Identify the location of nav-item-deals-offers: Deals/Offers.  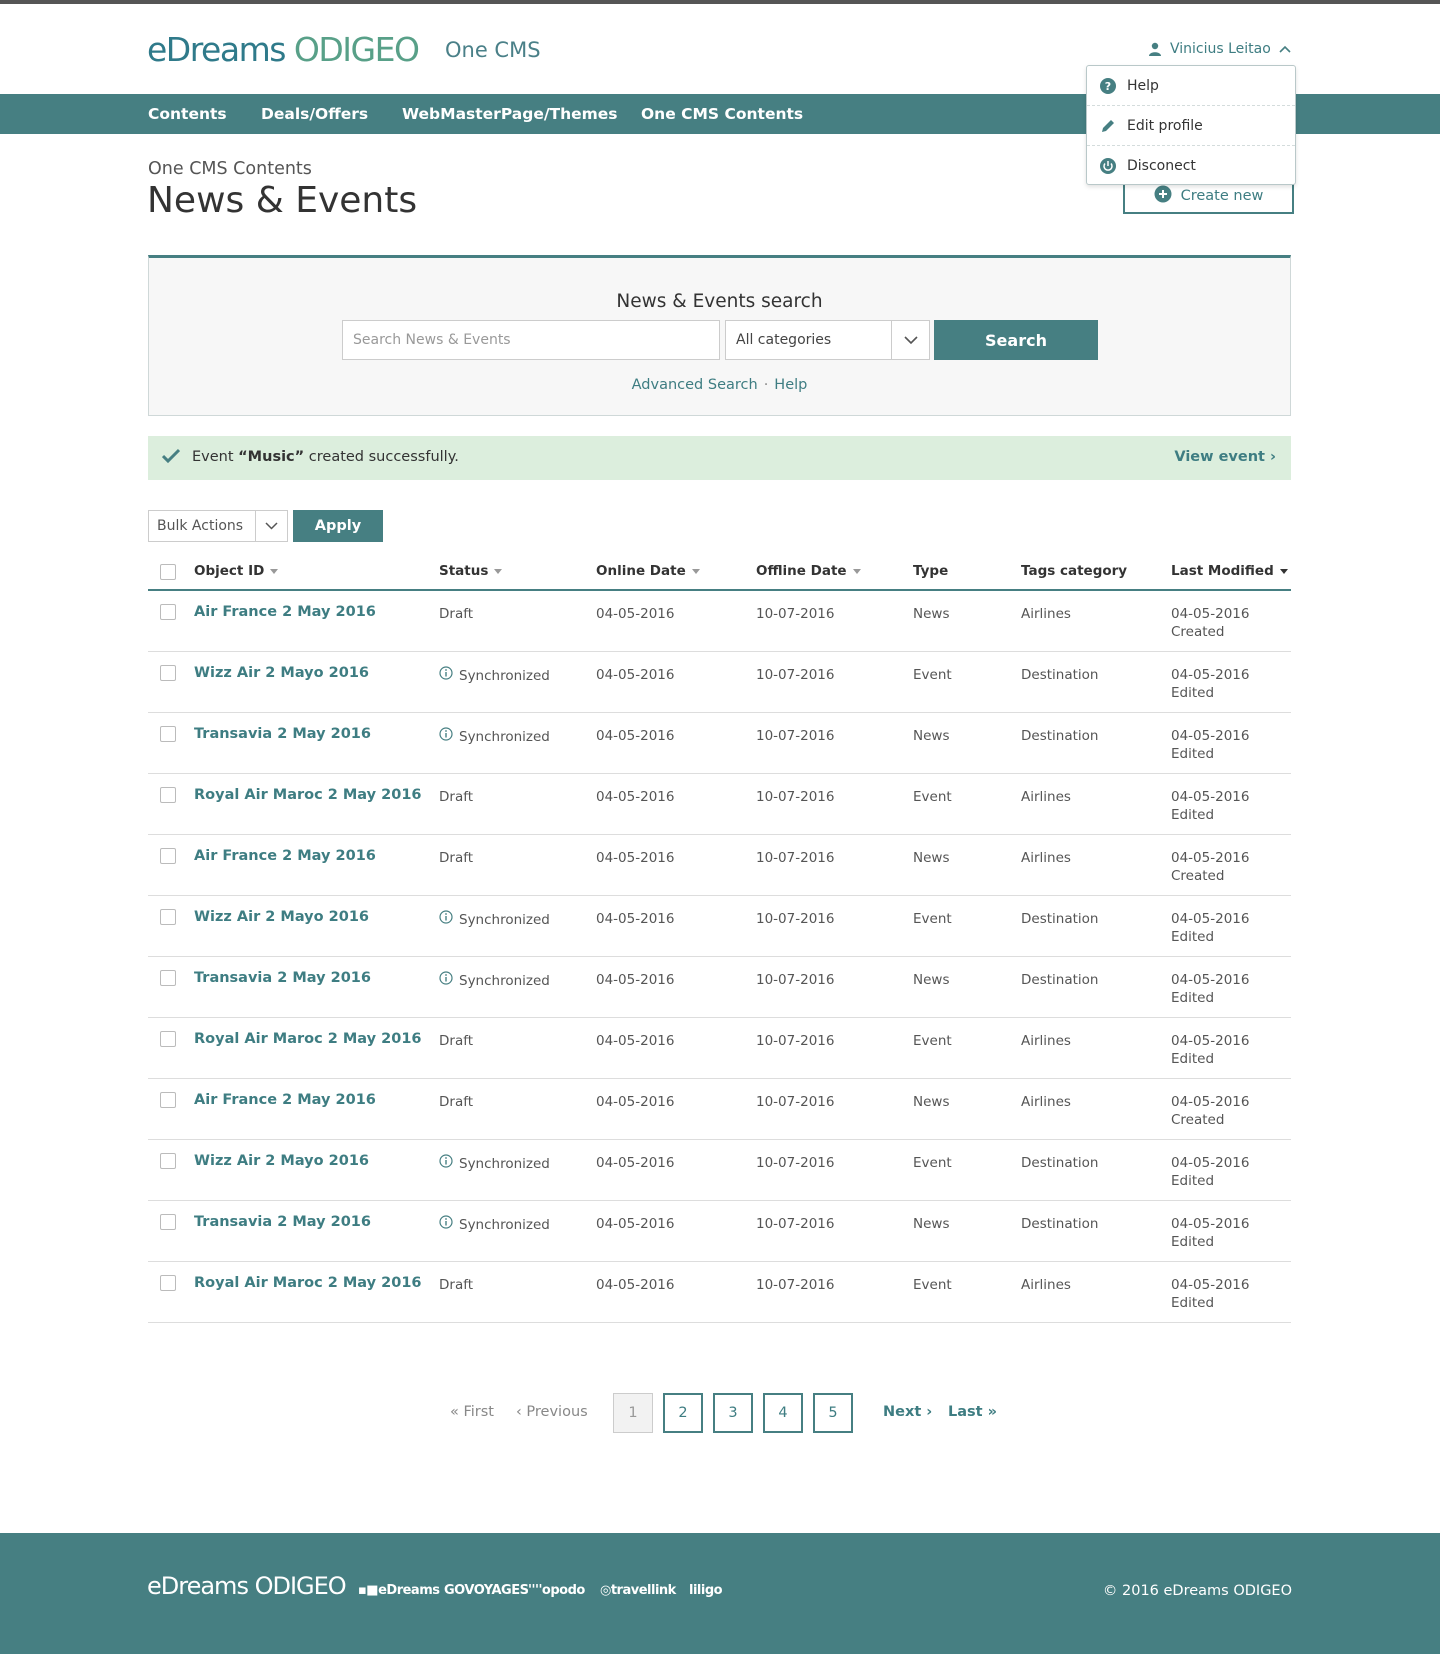
(314, 114).